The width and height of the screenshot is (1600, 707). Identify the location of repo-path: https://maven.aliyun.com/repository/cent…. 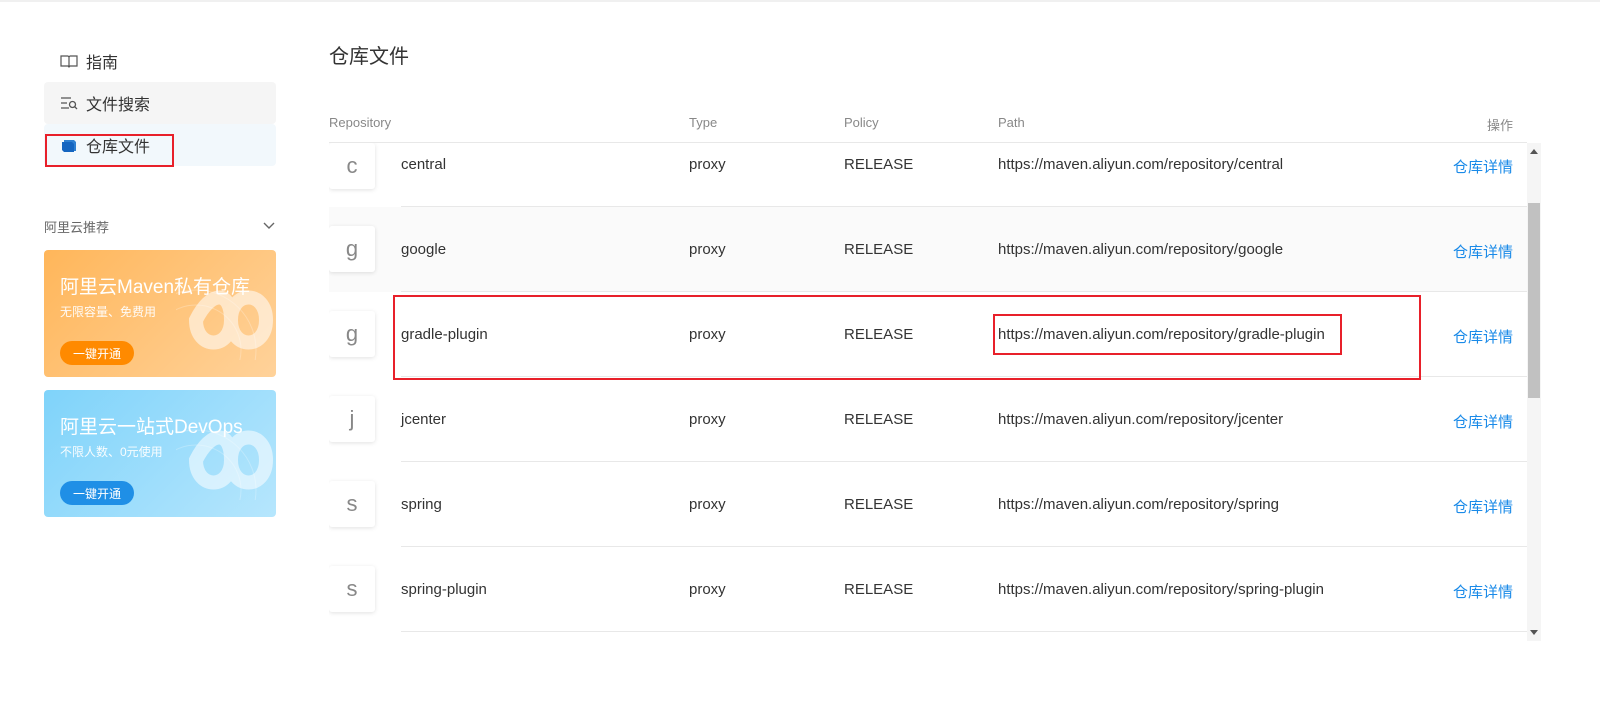
(1141, 164).